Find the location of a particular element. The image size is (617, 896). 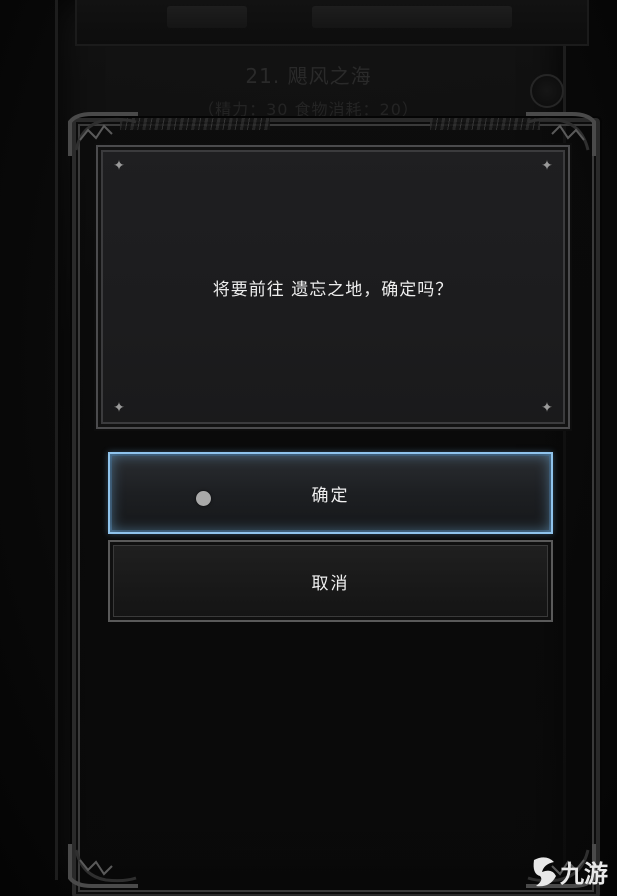

frame-corner-ornament-icon is located at coordinates (103, 866).